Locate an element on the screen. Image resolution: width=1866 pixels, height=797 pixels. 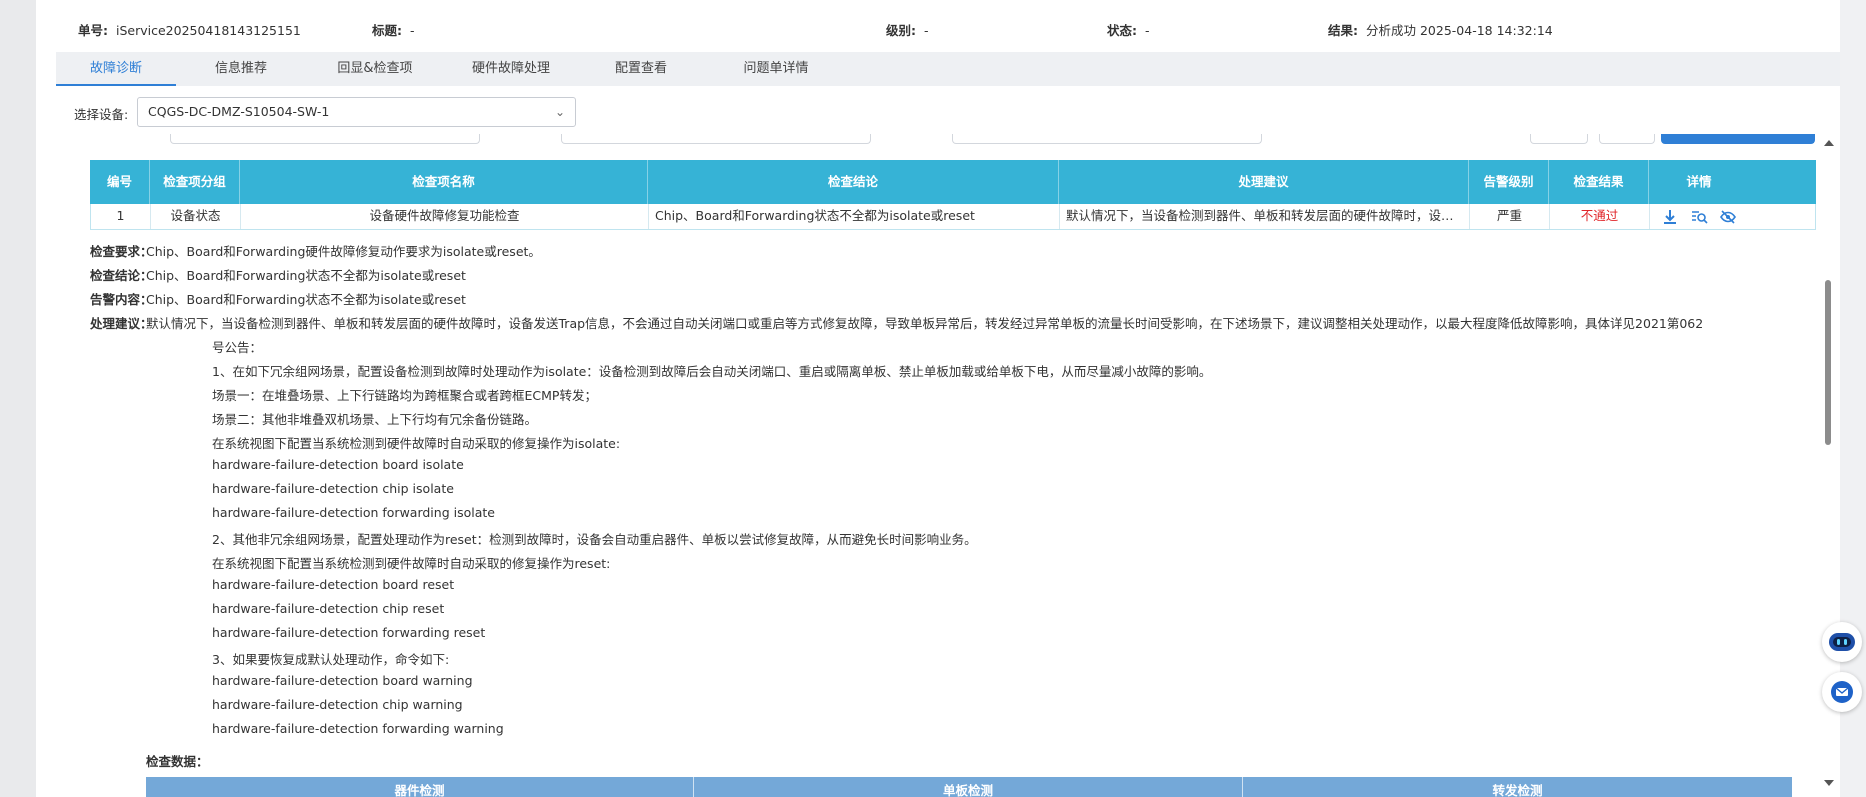
suggestion-line: 号公告： is located at coordinates (237, 347).